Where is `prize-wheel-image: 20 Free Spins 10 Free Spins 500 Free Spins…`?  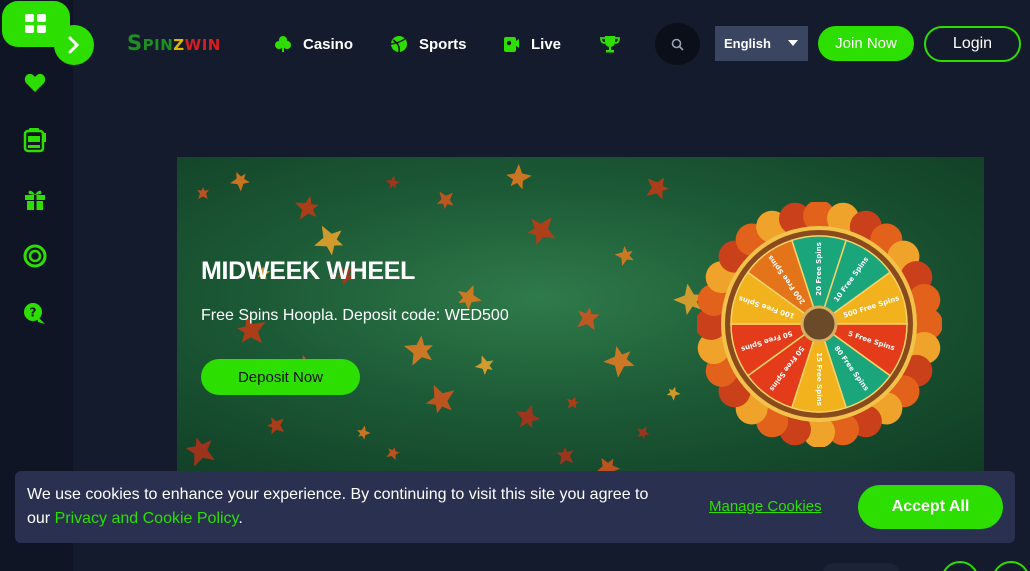
prize-wheel-image: 20 Free Spins 10 Free Spins 500 Free Spins… is located at coordinates (819, 324).